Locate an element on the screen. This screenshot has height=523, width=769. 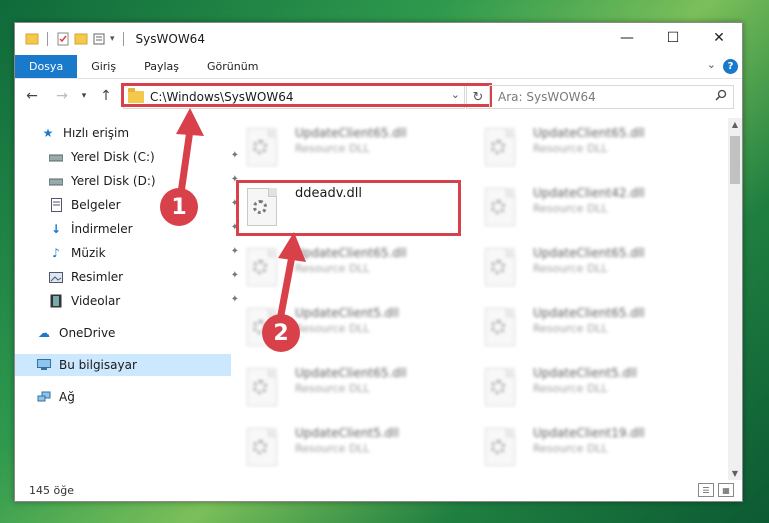
music-icon: ♪ is located at coordinates (56, 253).